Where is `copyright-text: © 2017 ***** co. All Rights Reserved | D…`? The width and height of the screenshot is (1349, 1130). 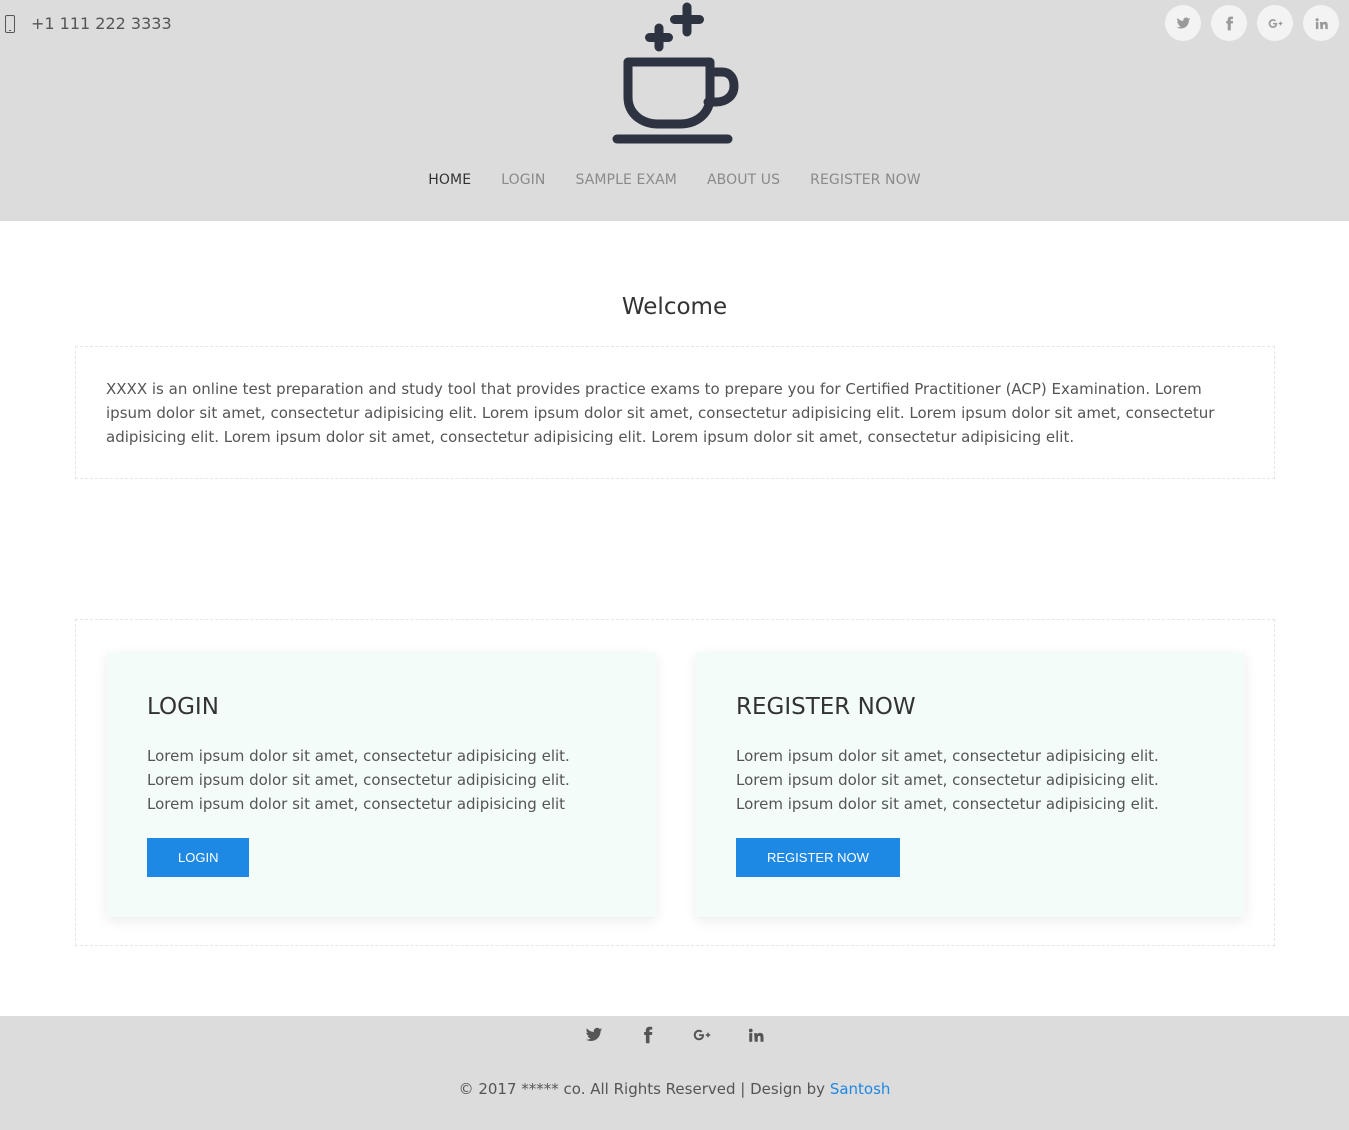 copyright-text: © 2017 ***** co. All Rights Reserved | D… is located at coordinates (644, 1089).